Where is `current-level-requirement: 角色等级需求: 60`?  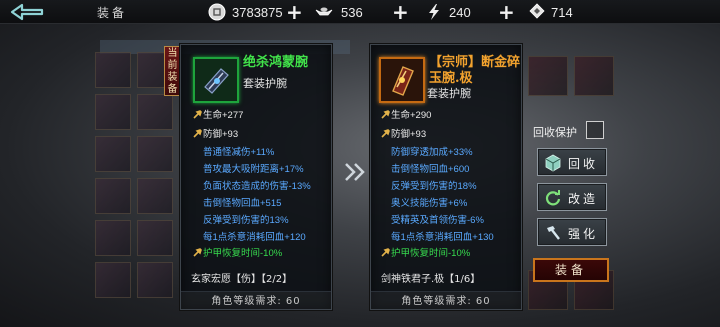
current-level-requirement: 角色等级需求: 60 is located at coordinates (256, 301).